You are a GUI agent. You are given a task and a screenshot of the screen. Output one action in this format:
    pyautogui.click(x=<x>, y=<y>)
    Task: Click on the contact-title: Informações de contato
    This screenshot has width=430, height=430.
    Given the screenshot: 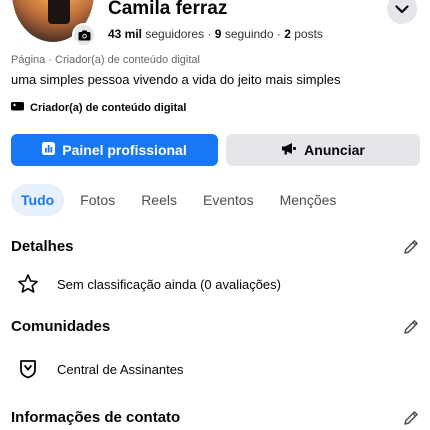 What is the action you would take?
    pyautogui.click(x=96, y=417)
    